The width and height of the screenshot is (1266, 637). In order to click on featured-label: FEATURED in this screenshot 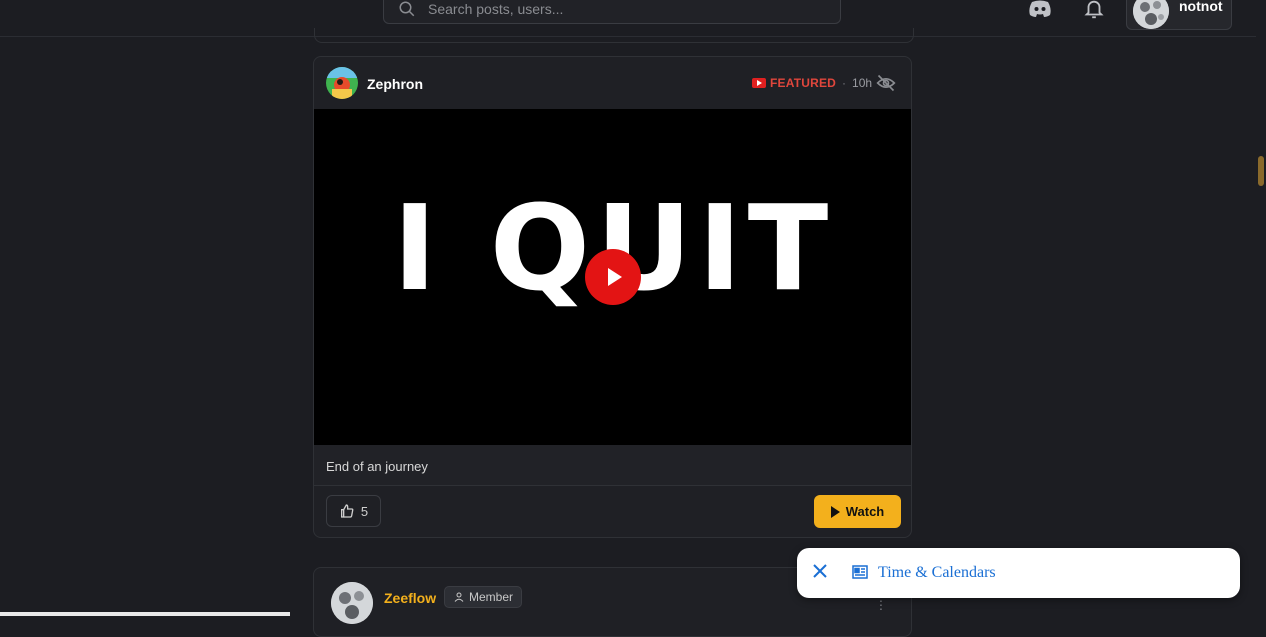, I will do `click(803, 83)`.